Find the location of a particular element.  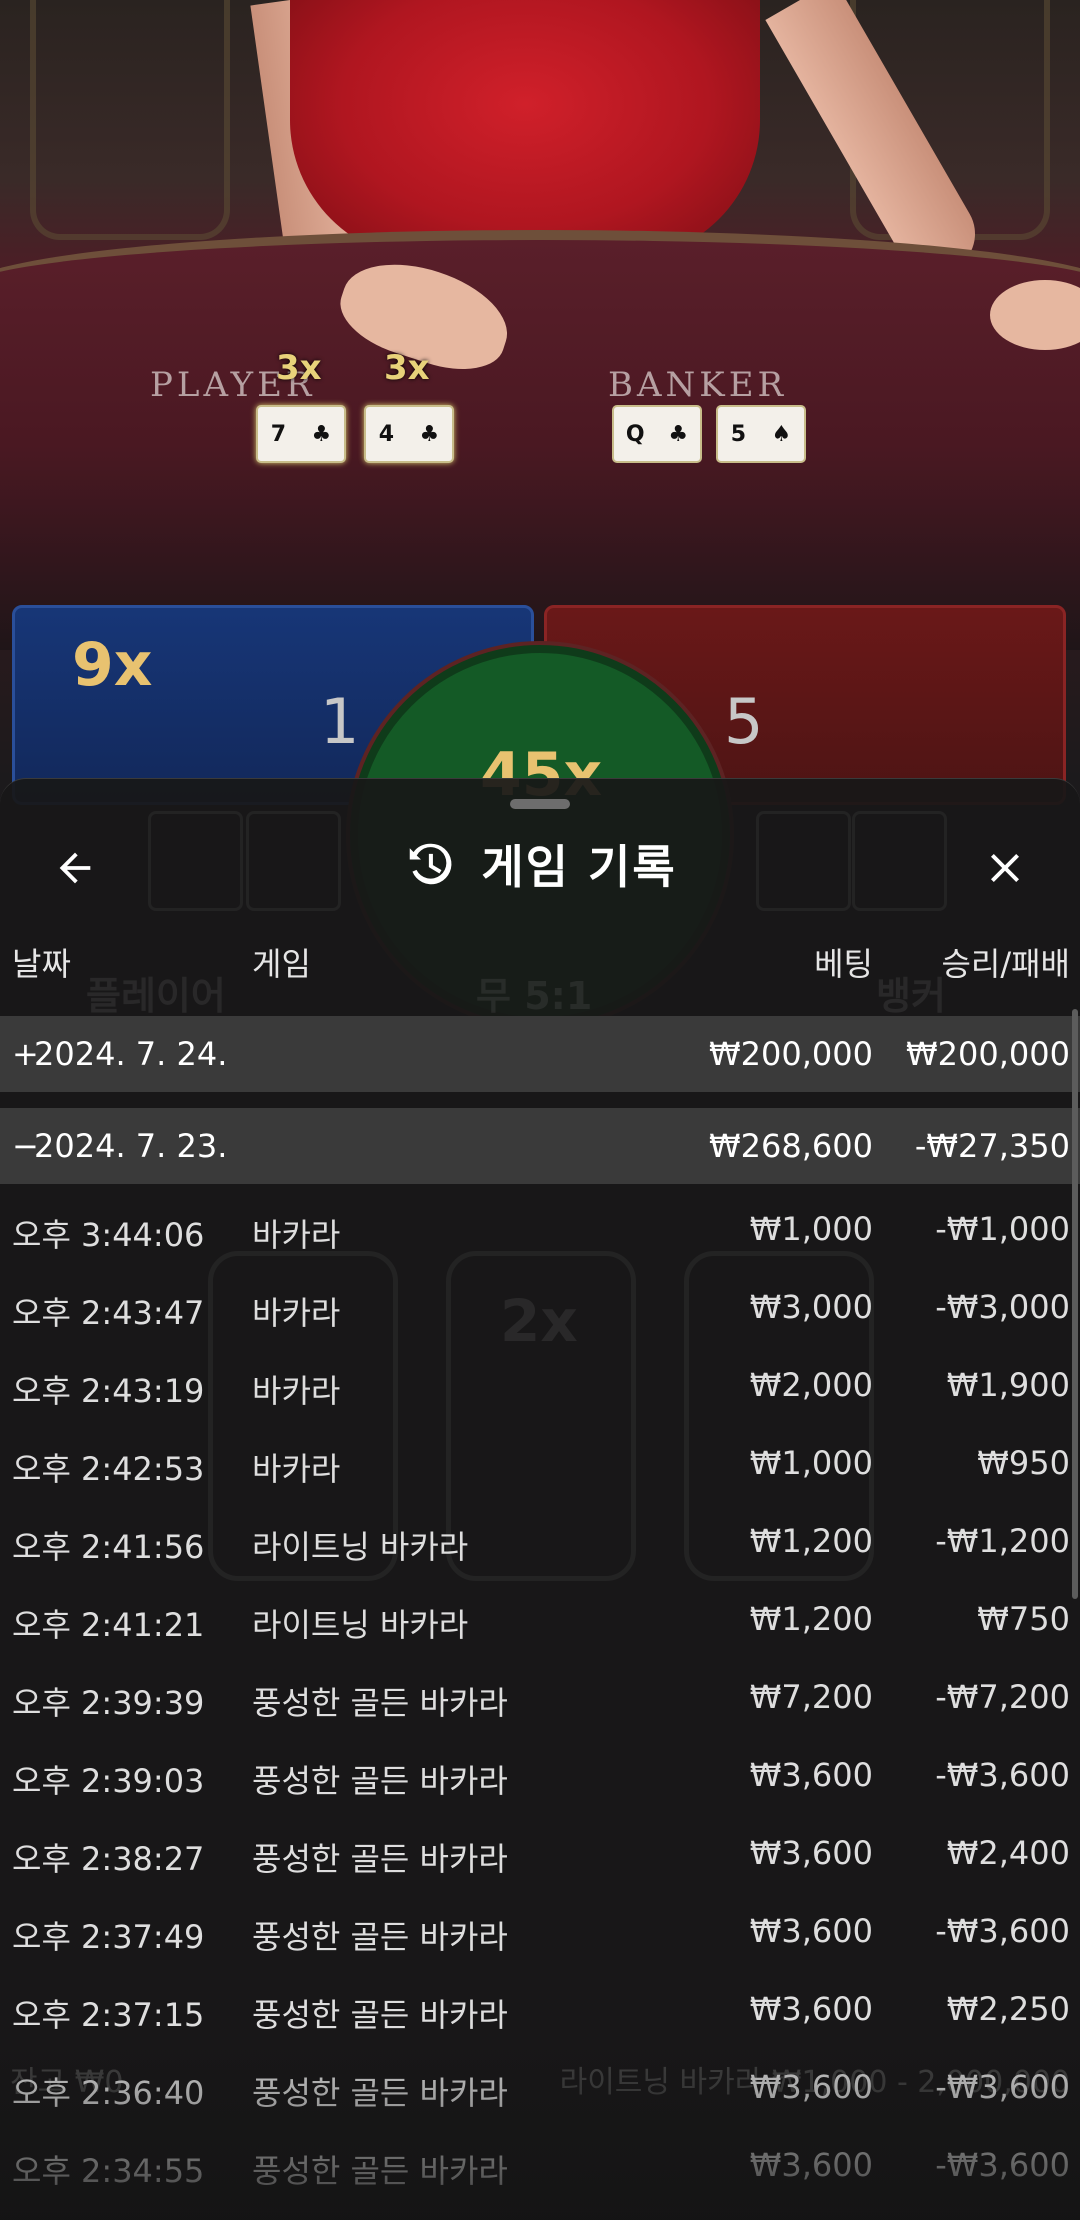

history-row: 오후 3:44:06 바카라 ₩1,000 -₩1,000 is located at coordinates (540, 1231).